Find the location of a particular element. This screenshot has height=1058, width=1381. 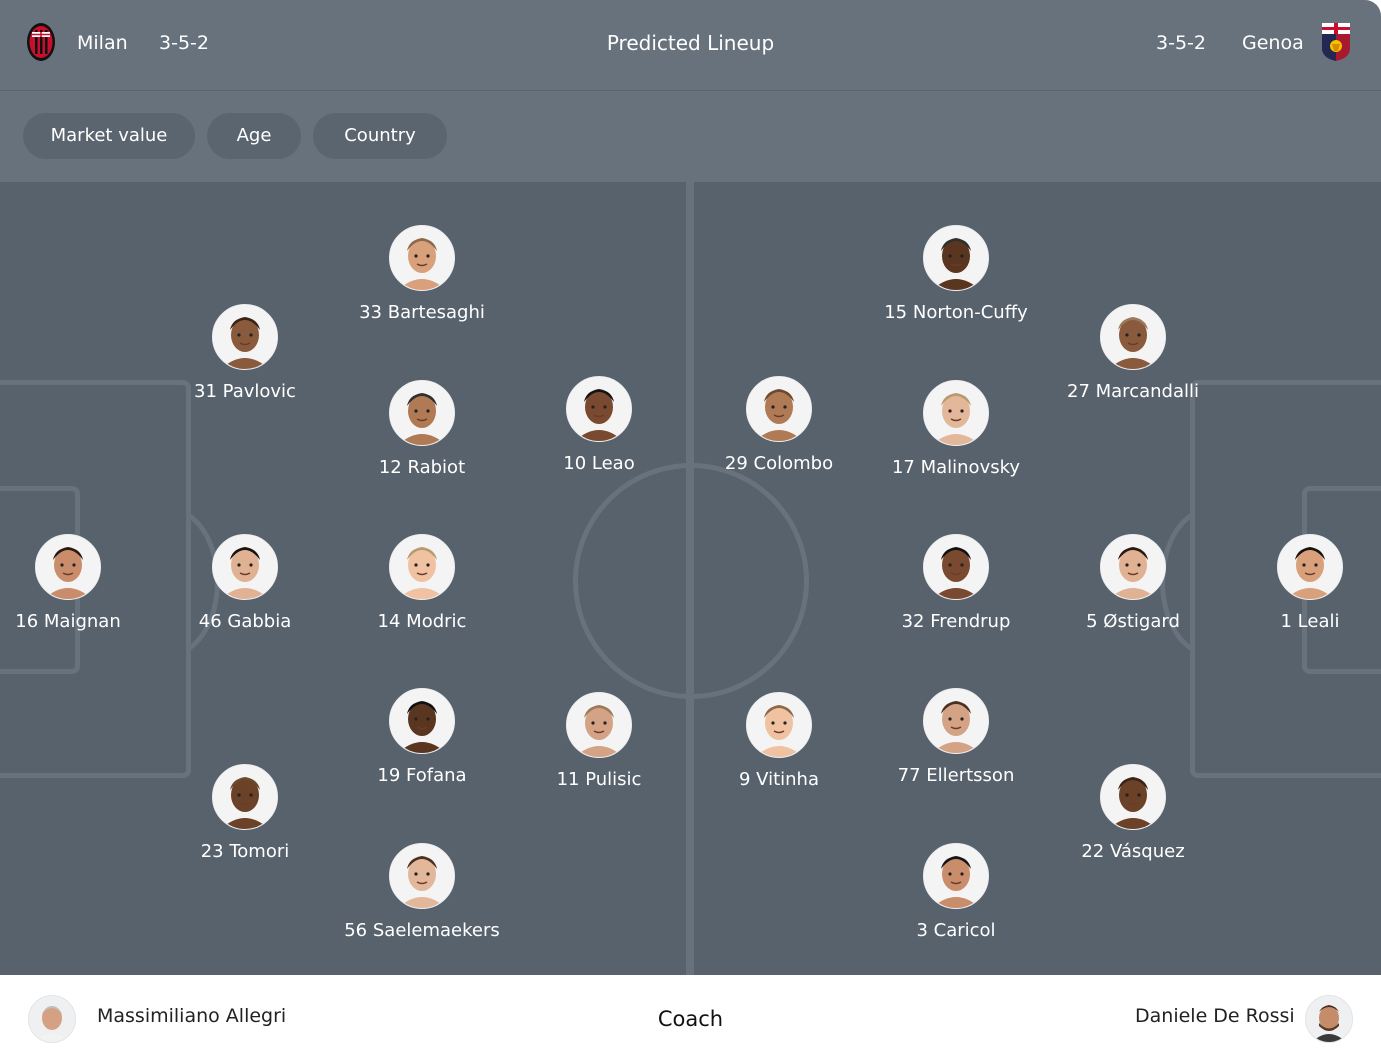

player-name-label: 15 Norton-Cuffy is located at coordinates (956, 312).